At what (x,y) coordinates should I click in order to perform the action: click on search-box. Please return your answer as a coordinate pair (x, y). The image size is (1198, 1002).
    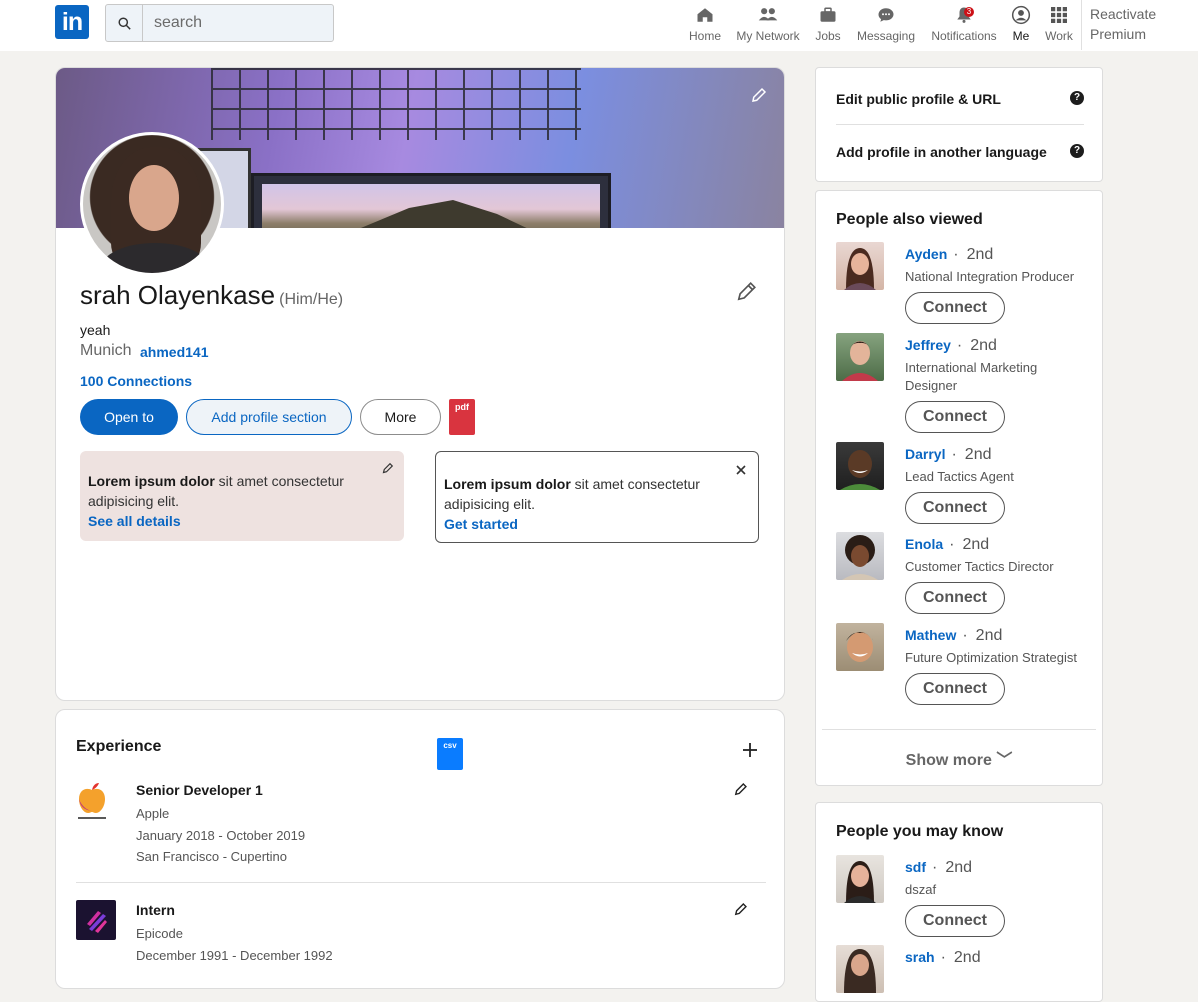
    Looking at the image, I should click on (219, 23).